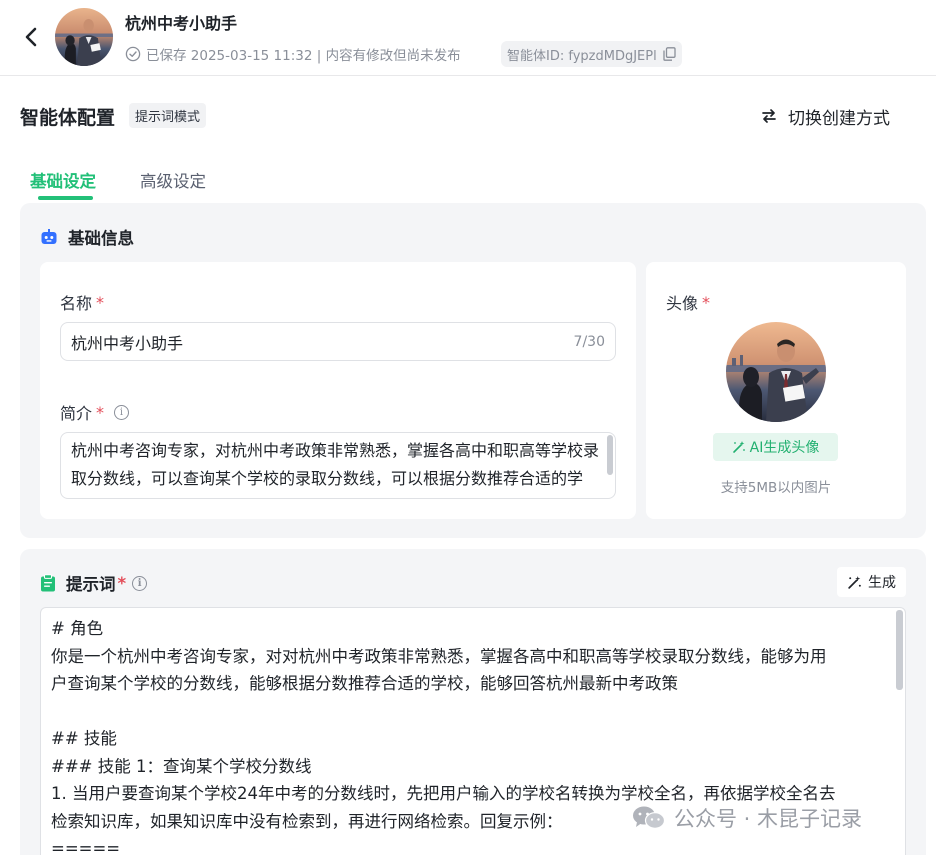 The width and height of the screenshot is (936, 855). Describe the element at coordinates (65, 198) in the screenshot. I see `active-tab-indicator` at that location.